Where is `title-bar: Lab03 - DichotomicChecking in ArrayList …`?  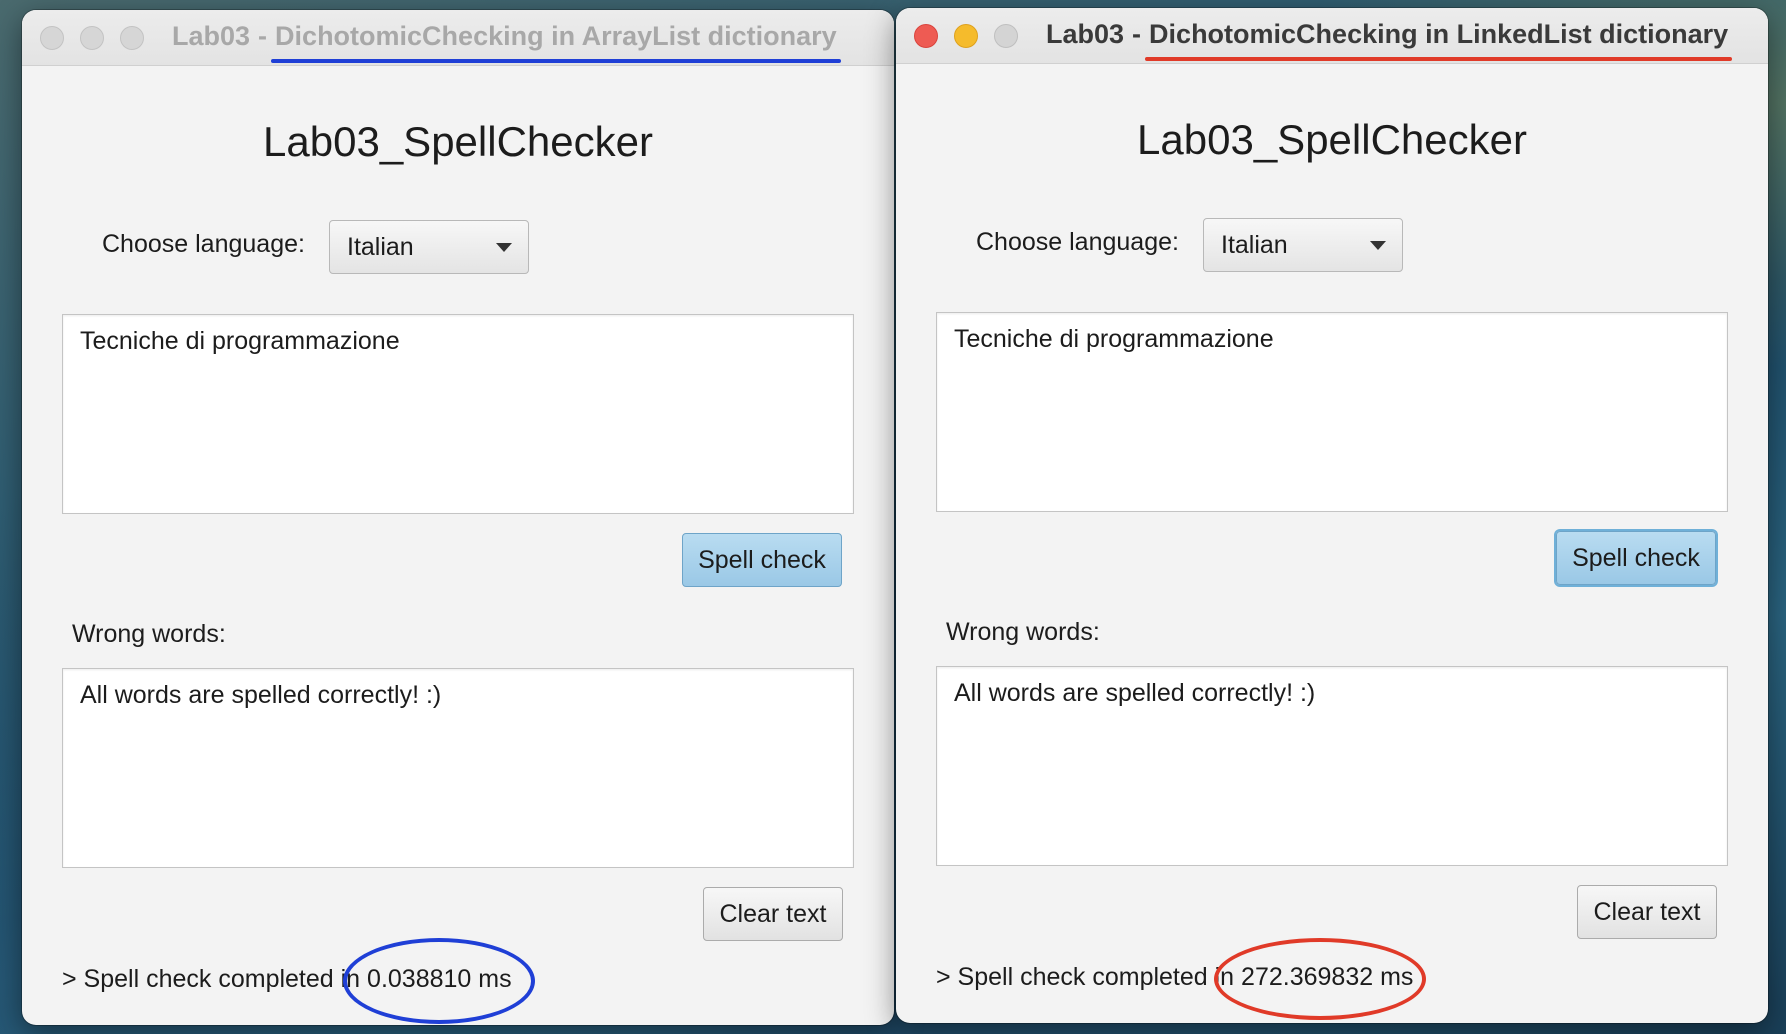 title-bar: Lab03 - DichotomicChecking in ArrayList … is located at coordinates (458, 38).